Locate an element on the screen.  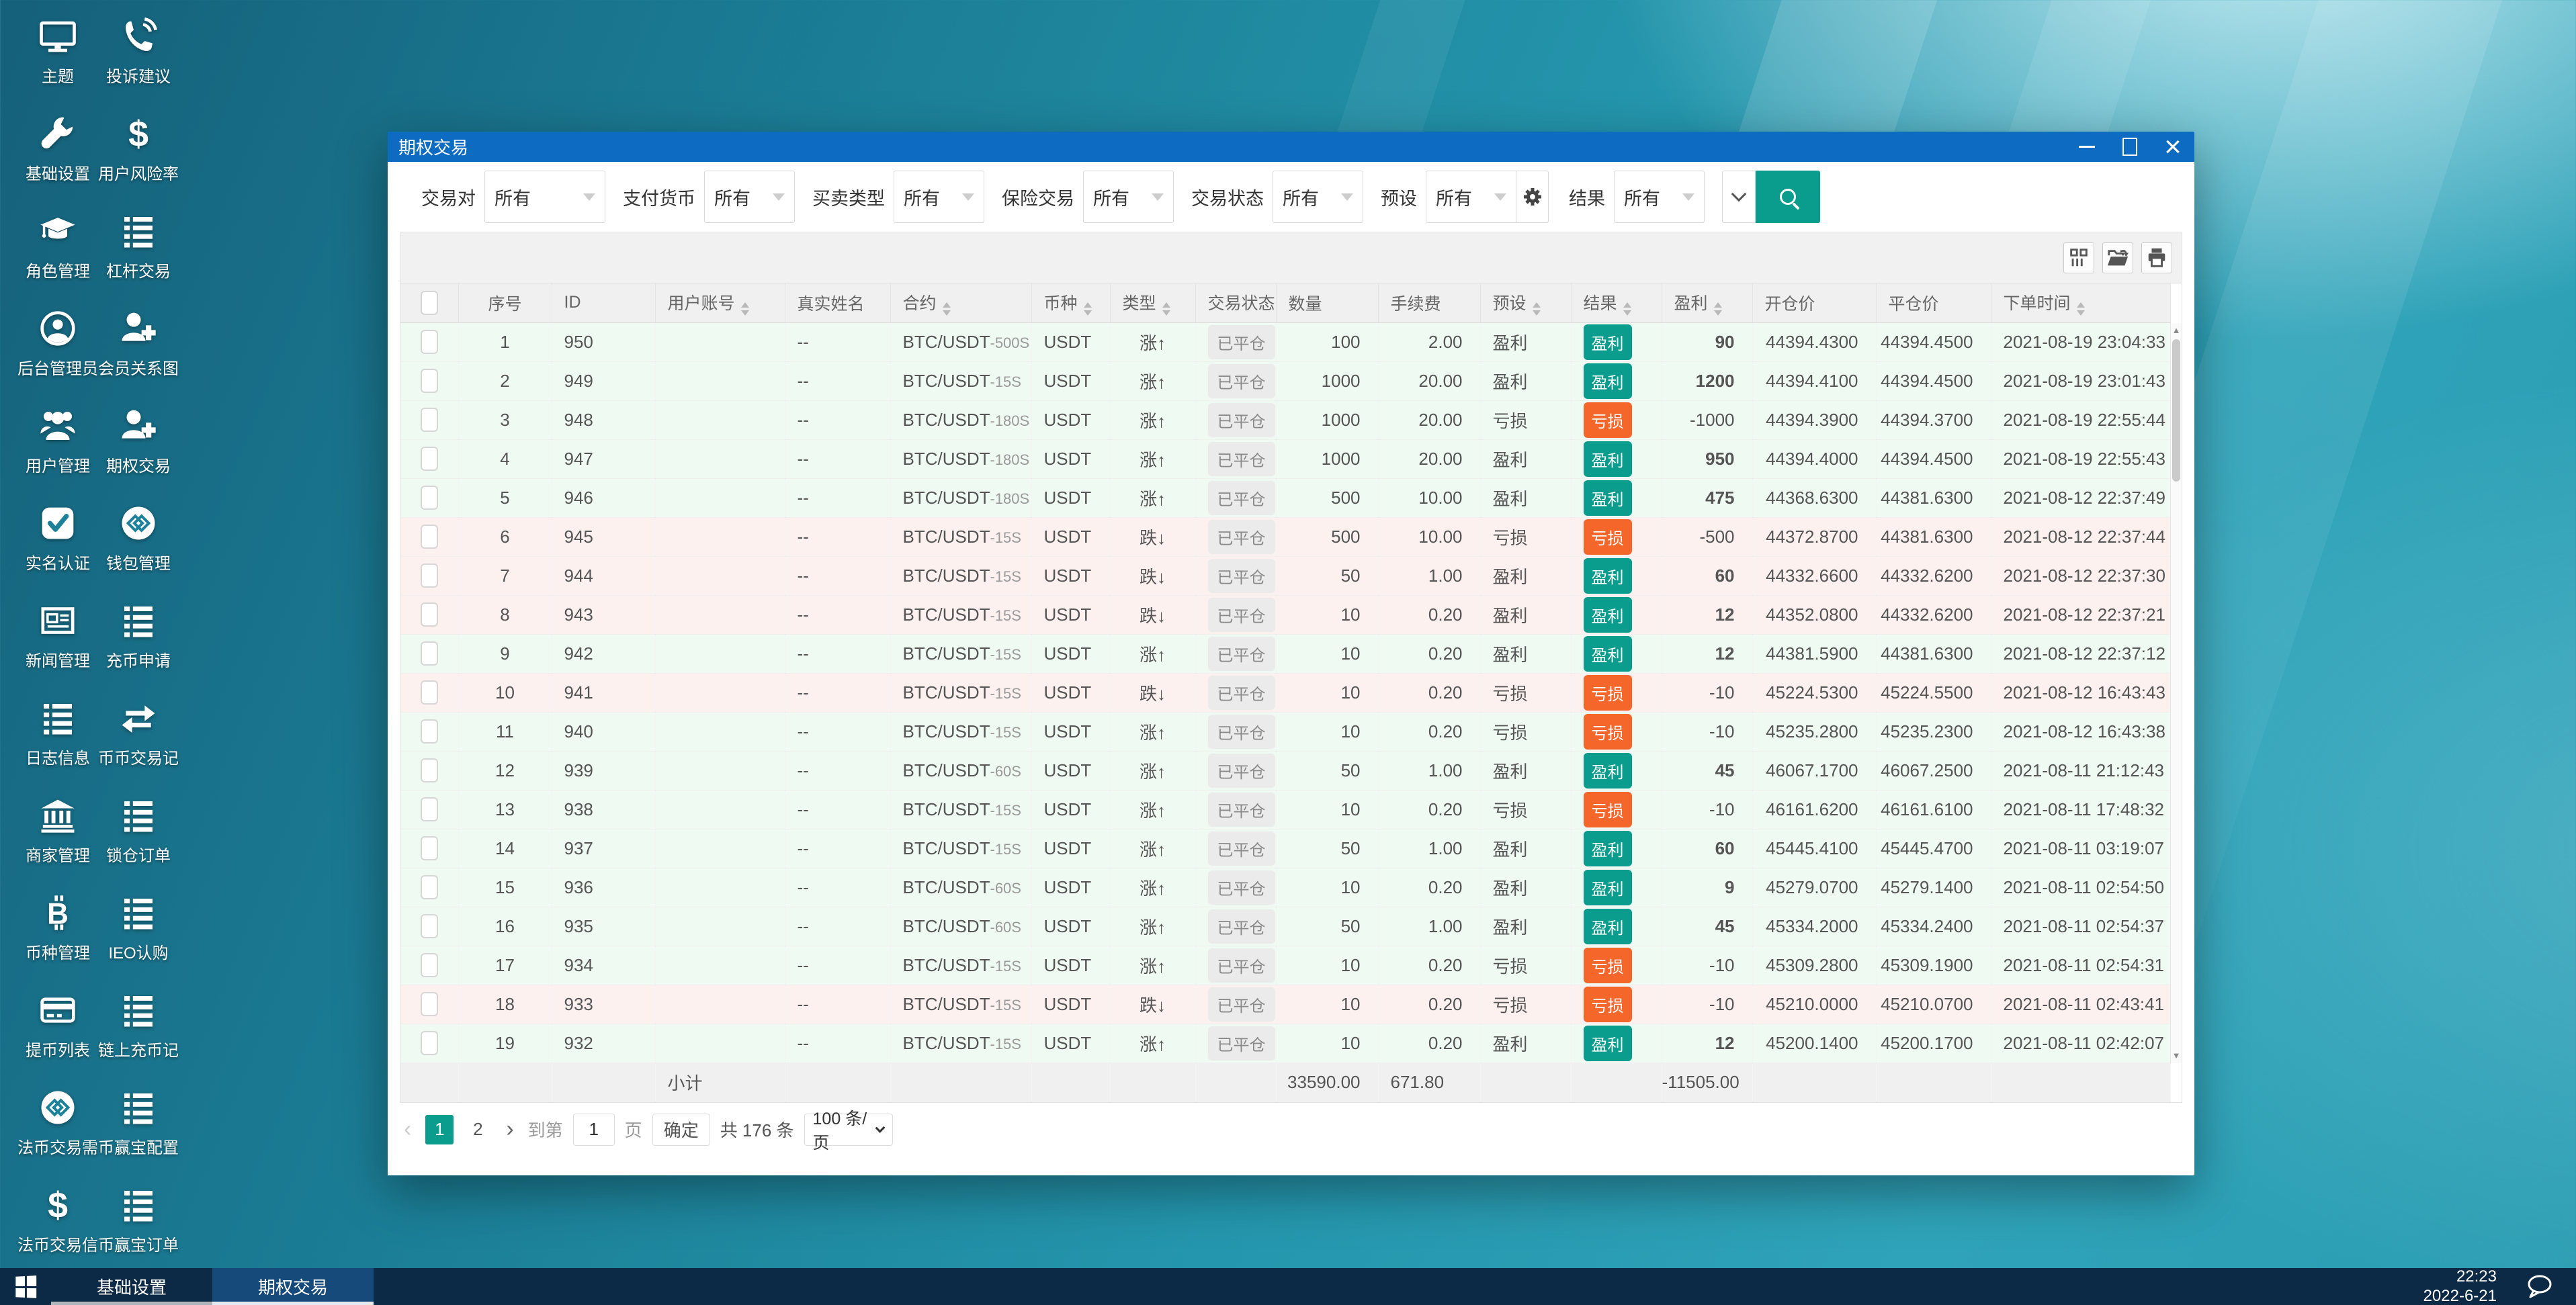
taskbar-item-options-trading: 期权交易 is located at coordinates (293, 1286).